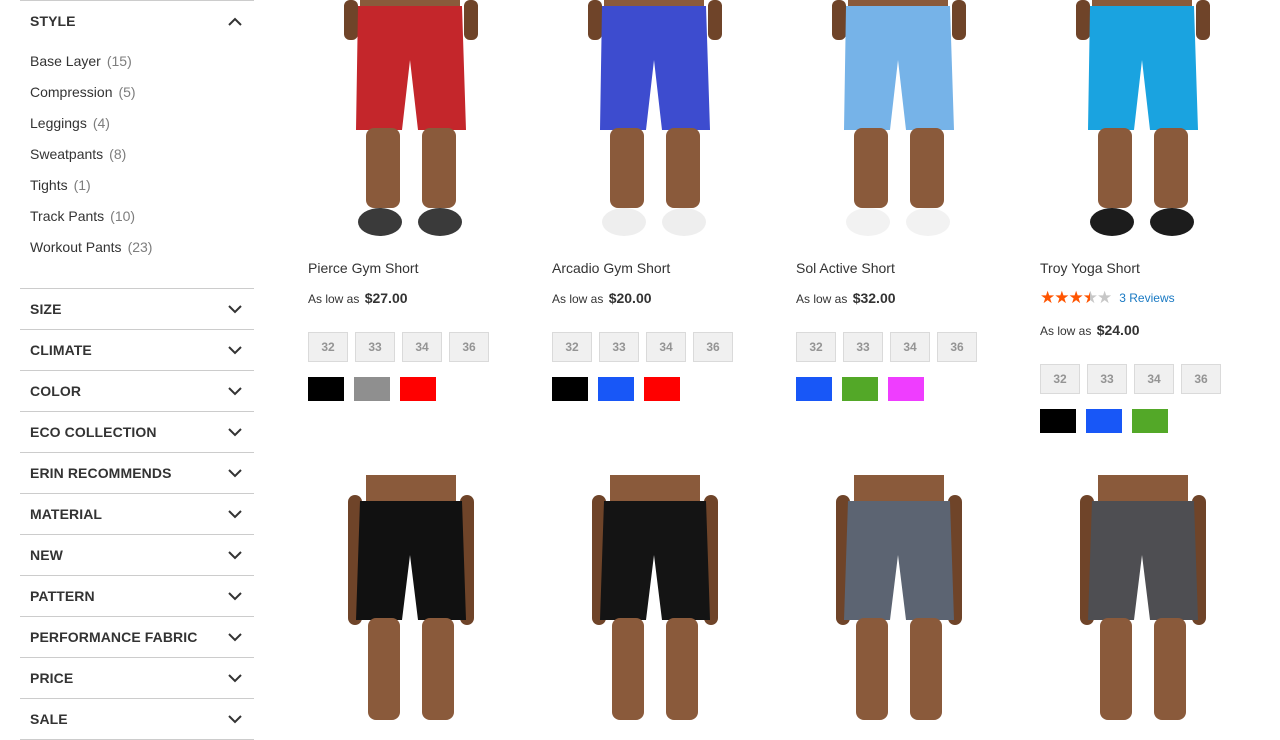 Image resolution: width=1280 pixels, height=740 pixels. I want to click on style-option-count: (8), so click(118, 154).